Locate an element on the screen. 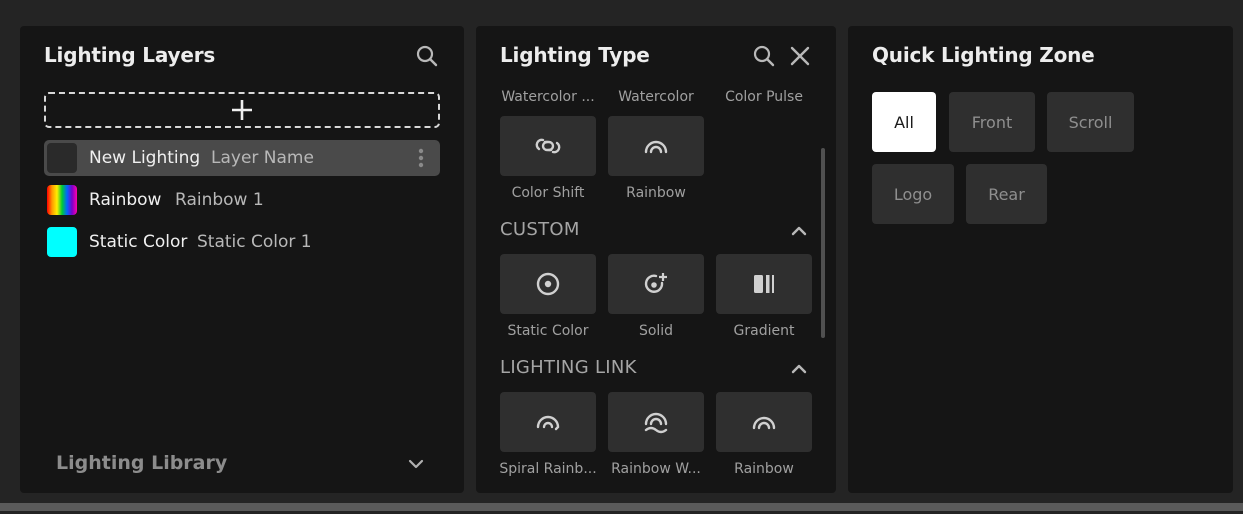 This screenshot has width=1243, height=514. target-plus-icon is located at coordinates (655, 283).